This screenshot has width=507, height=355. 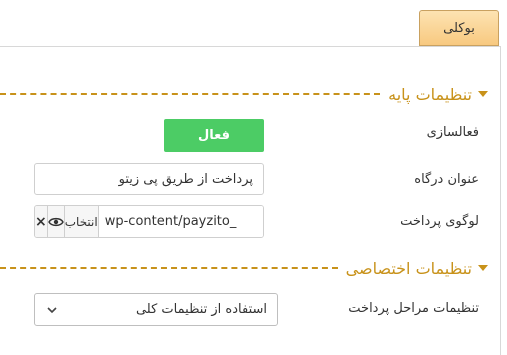 I want to click on activation-toggle-button: فعال, so click(x=214, y=135).